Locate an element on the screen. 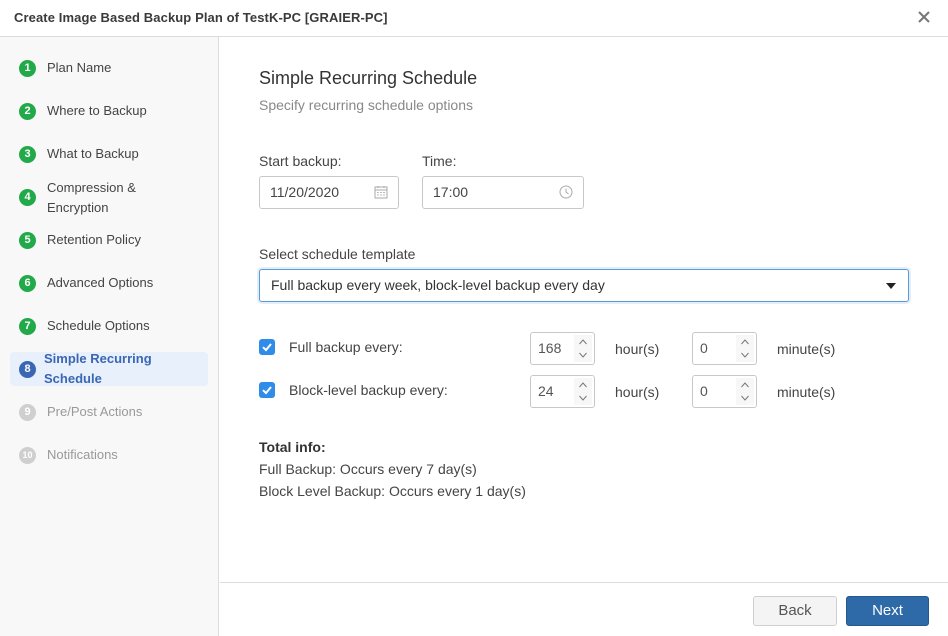 The width and height of the screenshot is (948, 636). step-label-line2: Encryption is located at coordinates (78, 207).